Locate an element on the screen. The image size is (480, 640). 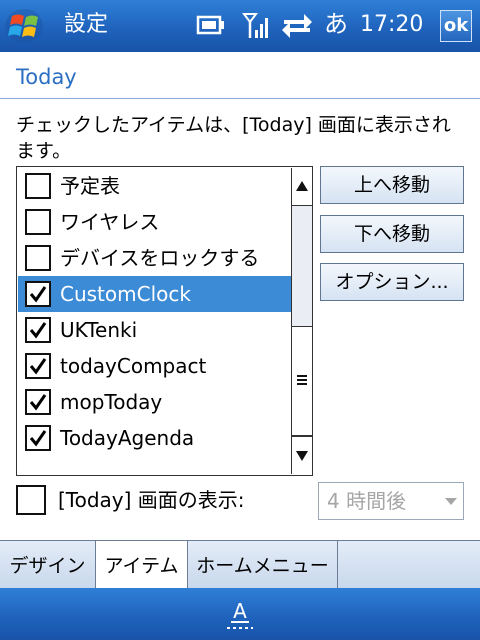
list-item: CustomClock is located at coordinates (154, 294).